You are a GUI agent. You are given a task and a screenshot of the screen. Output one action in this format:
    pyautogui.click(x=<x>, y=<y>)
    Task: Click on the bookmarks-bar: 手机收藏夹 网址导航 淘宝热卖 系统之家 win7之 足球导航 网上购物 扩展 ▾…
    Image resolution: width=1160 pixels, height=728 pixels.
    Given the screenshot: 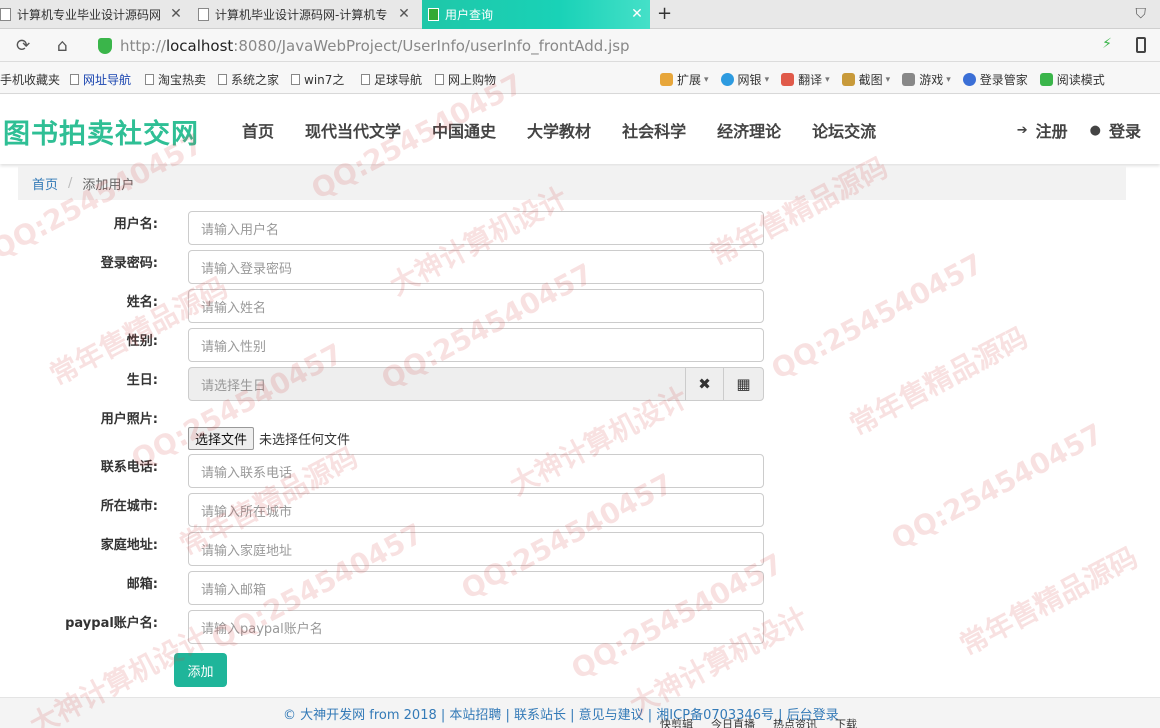 What is the action you would take?
    pyautogui.click(x=580, y=78)
    